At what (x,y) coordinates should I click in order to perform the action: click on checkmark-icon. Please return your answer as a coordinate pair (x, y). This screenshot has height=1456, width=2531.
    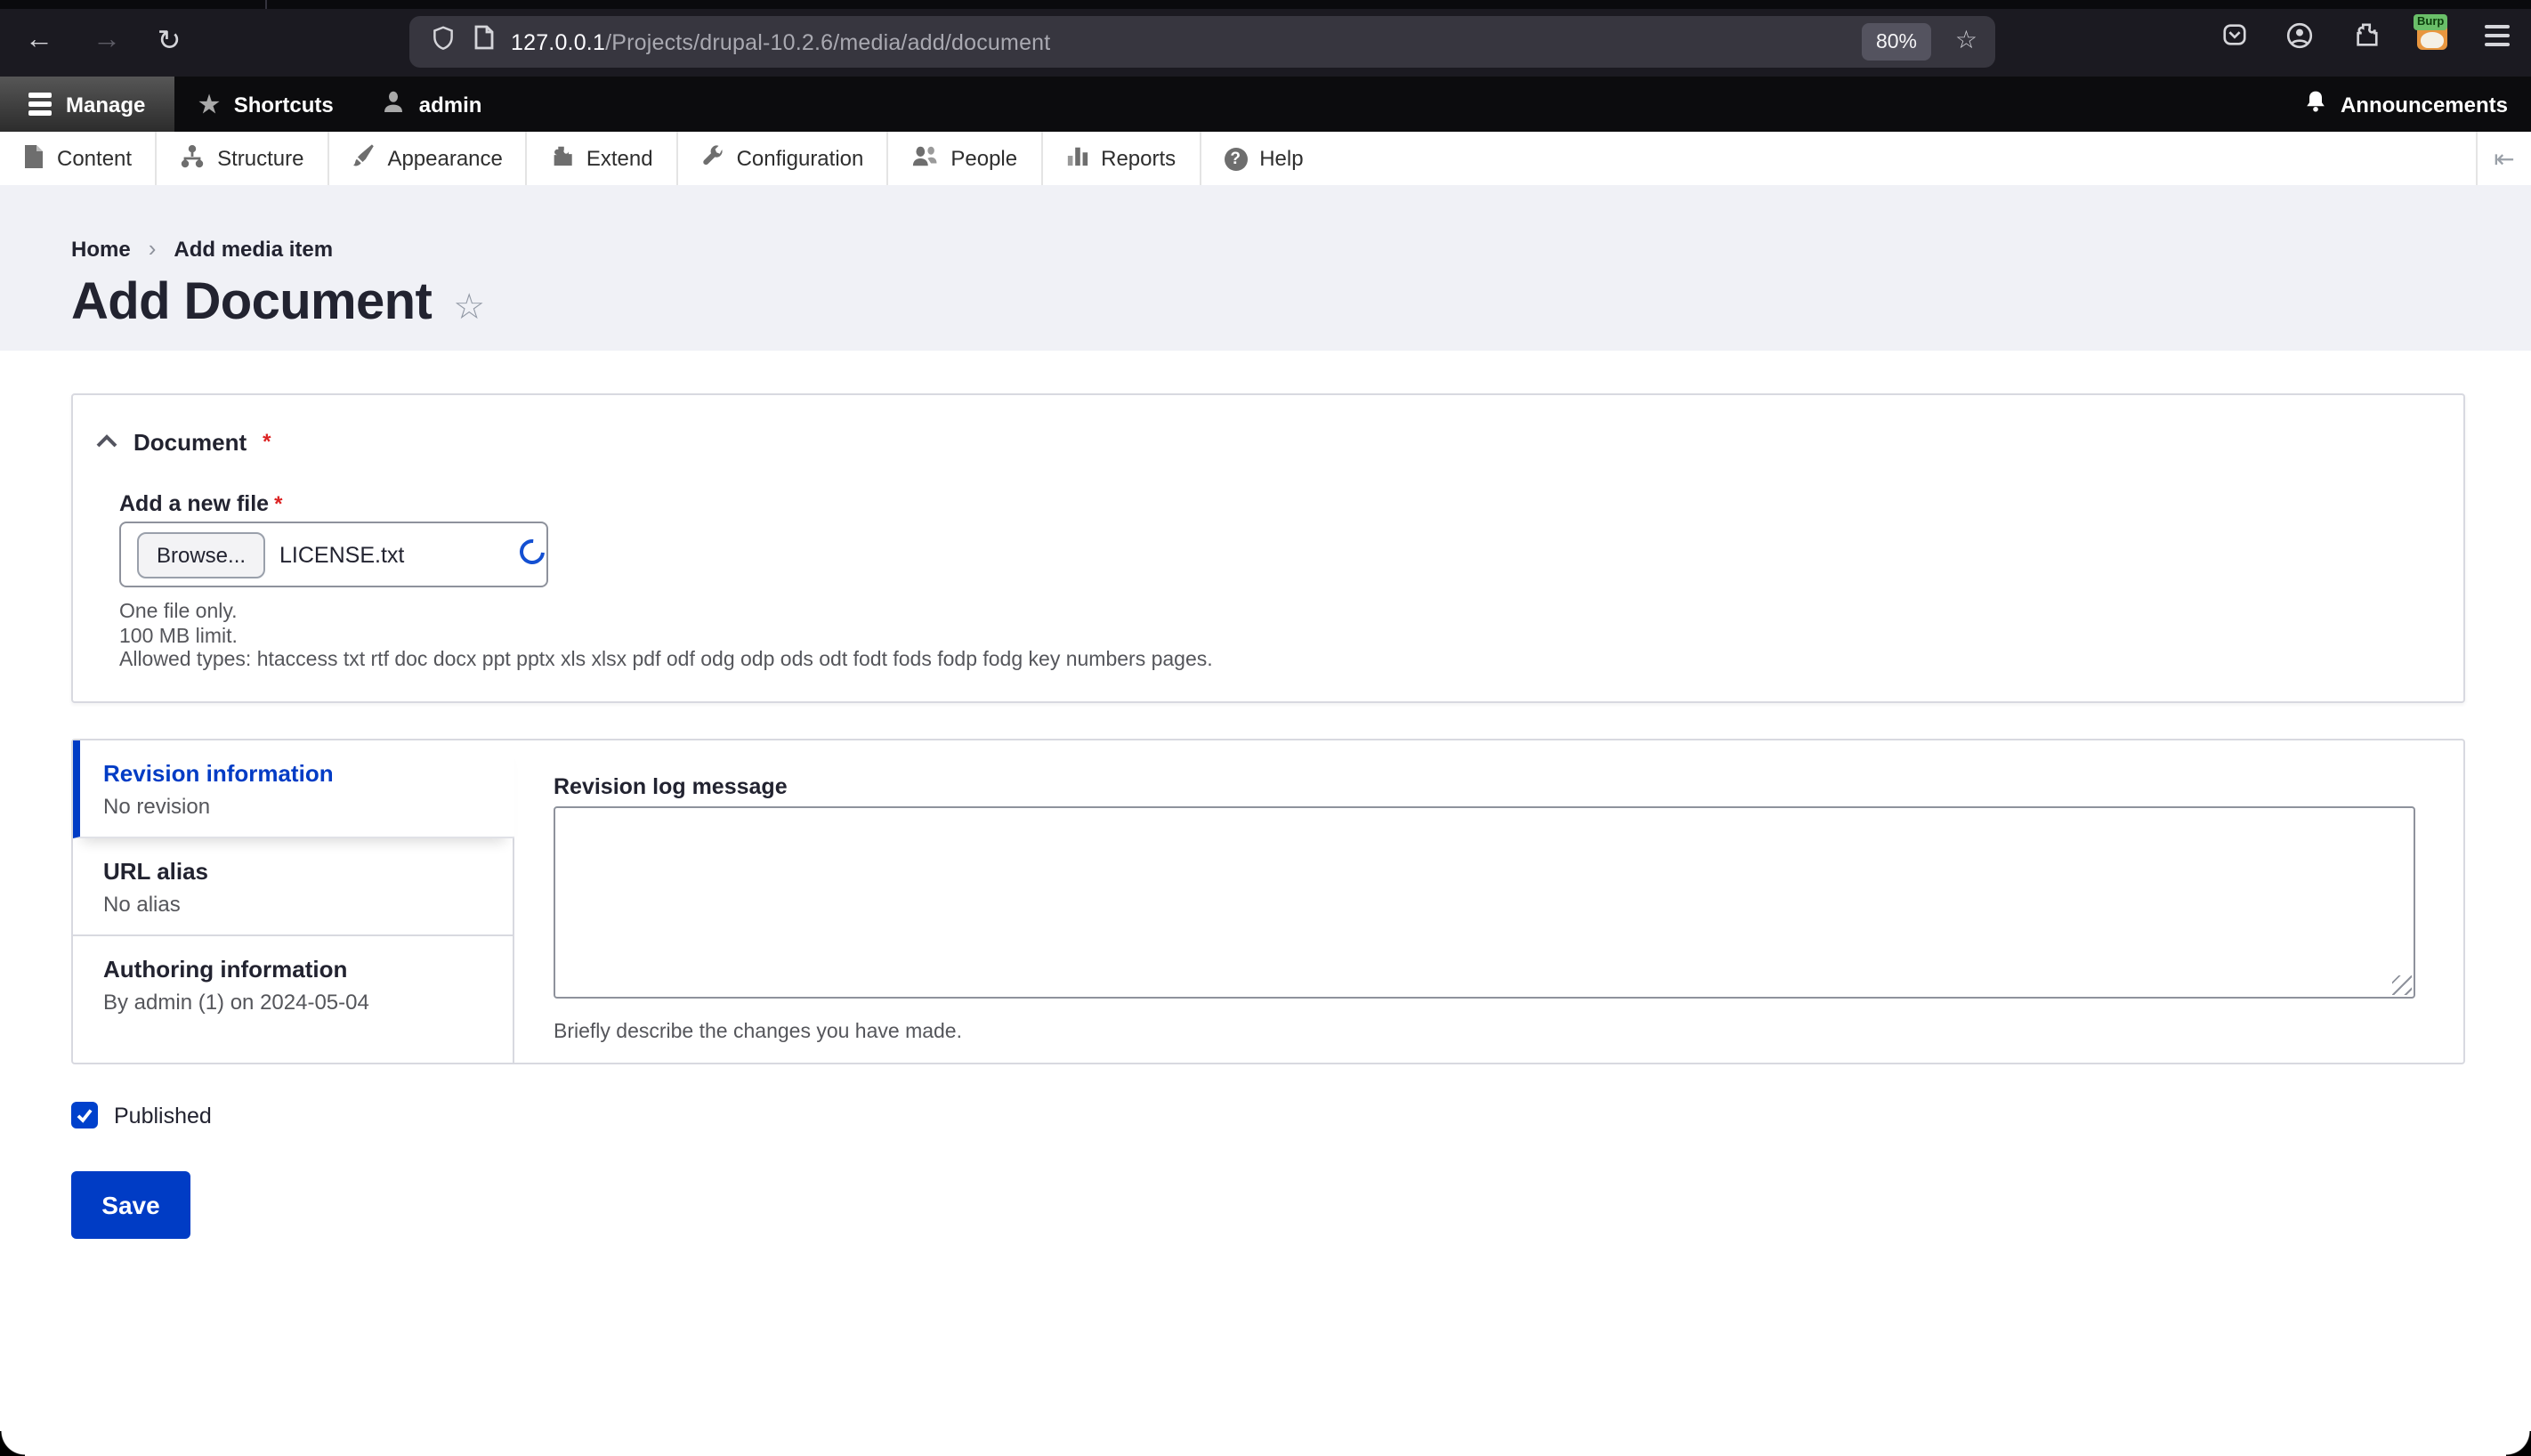
    Looking at the image, I should click on (85, 1116).